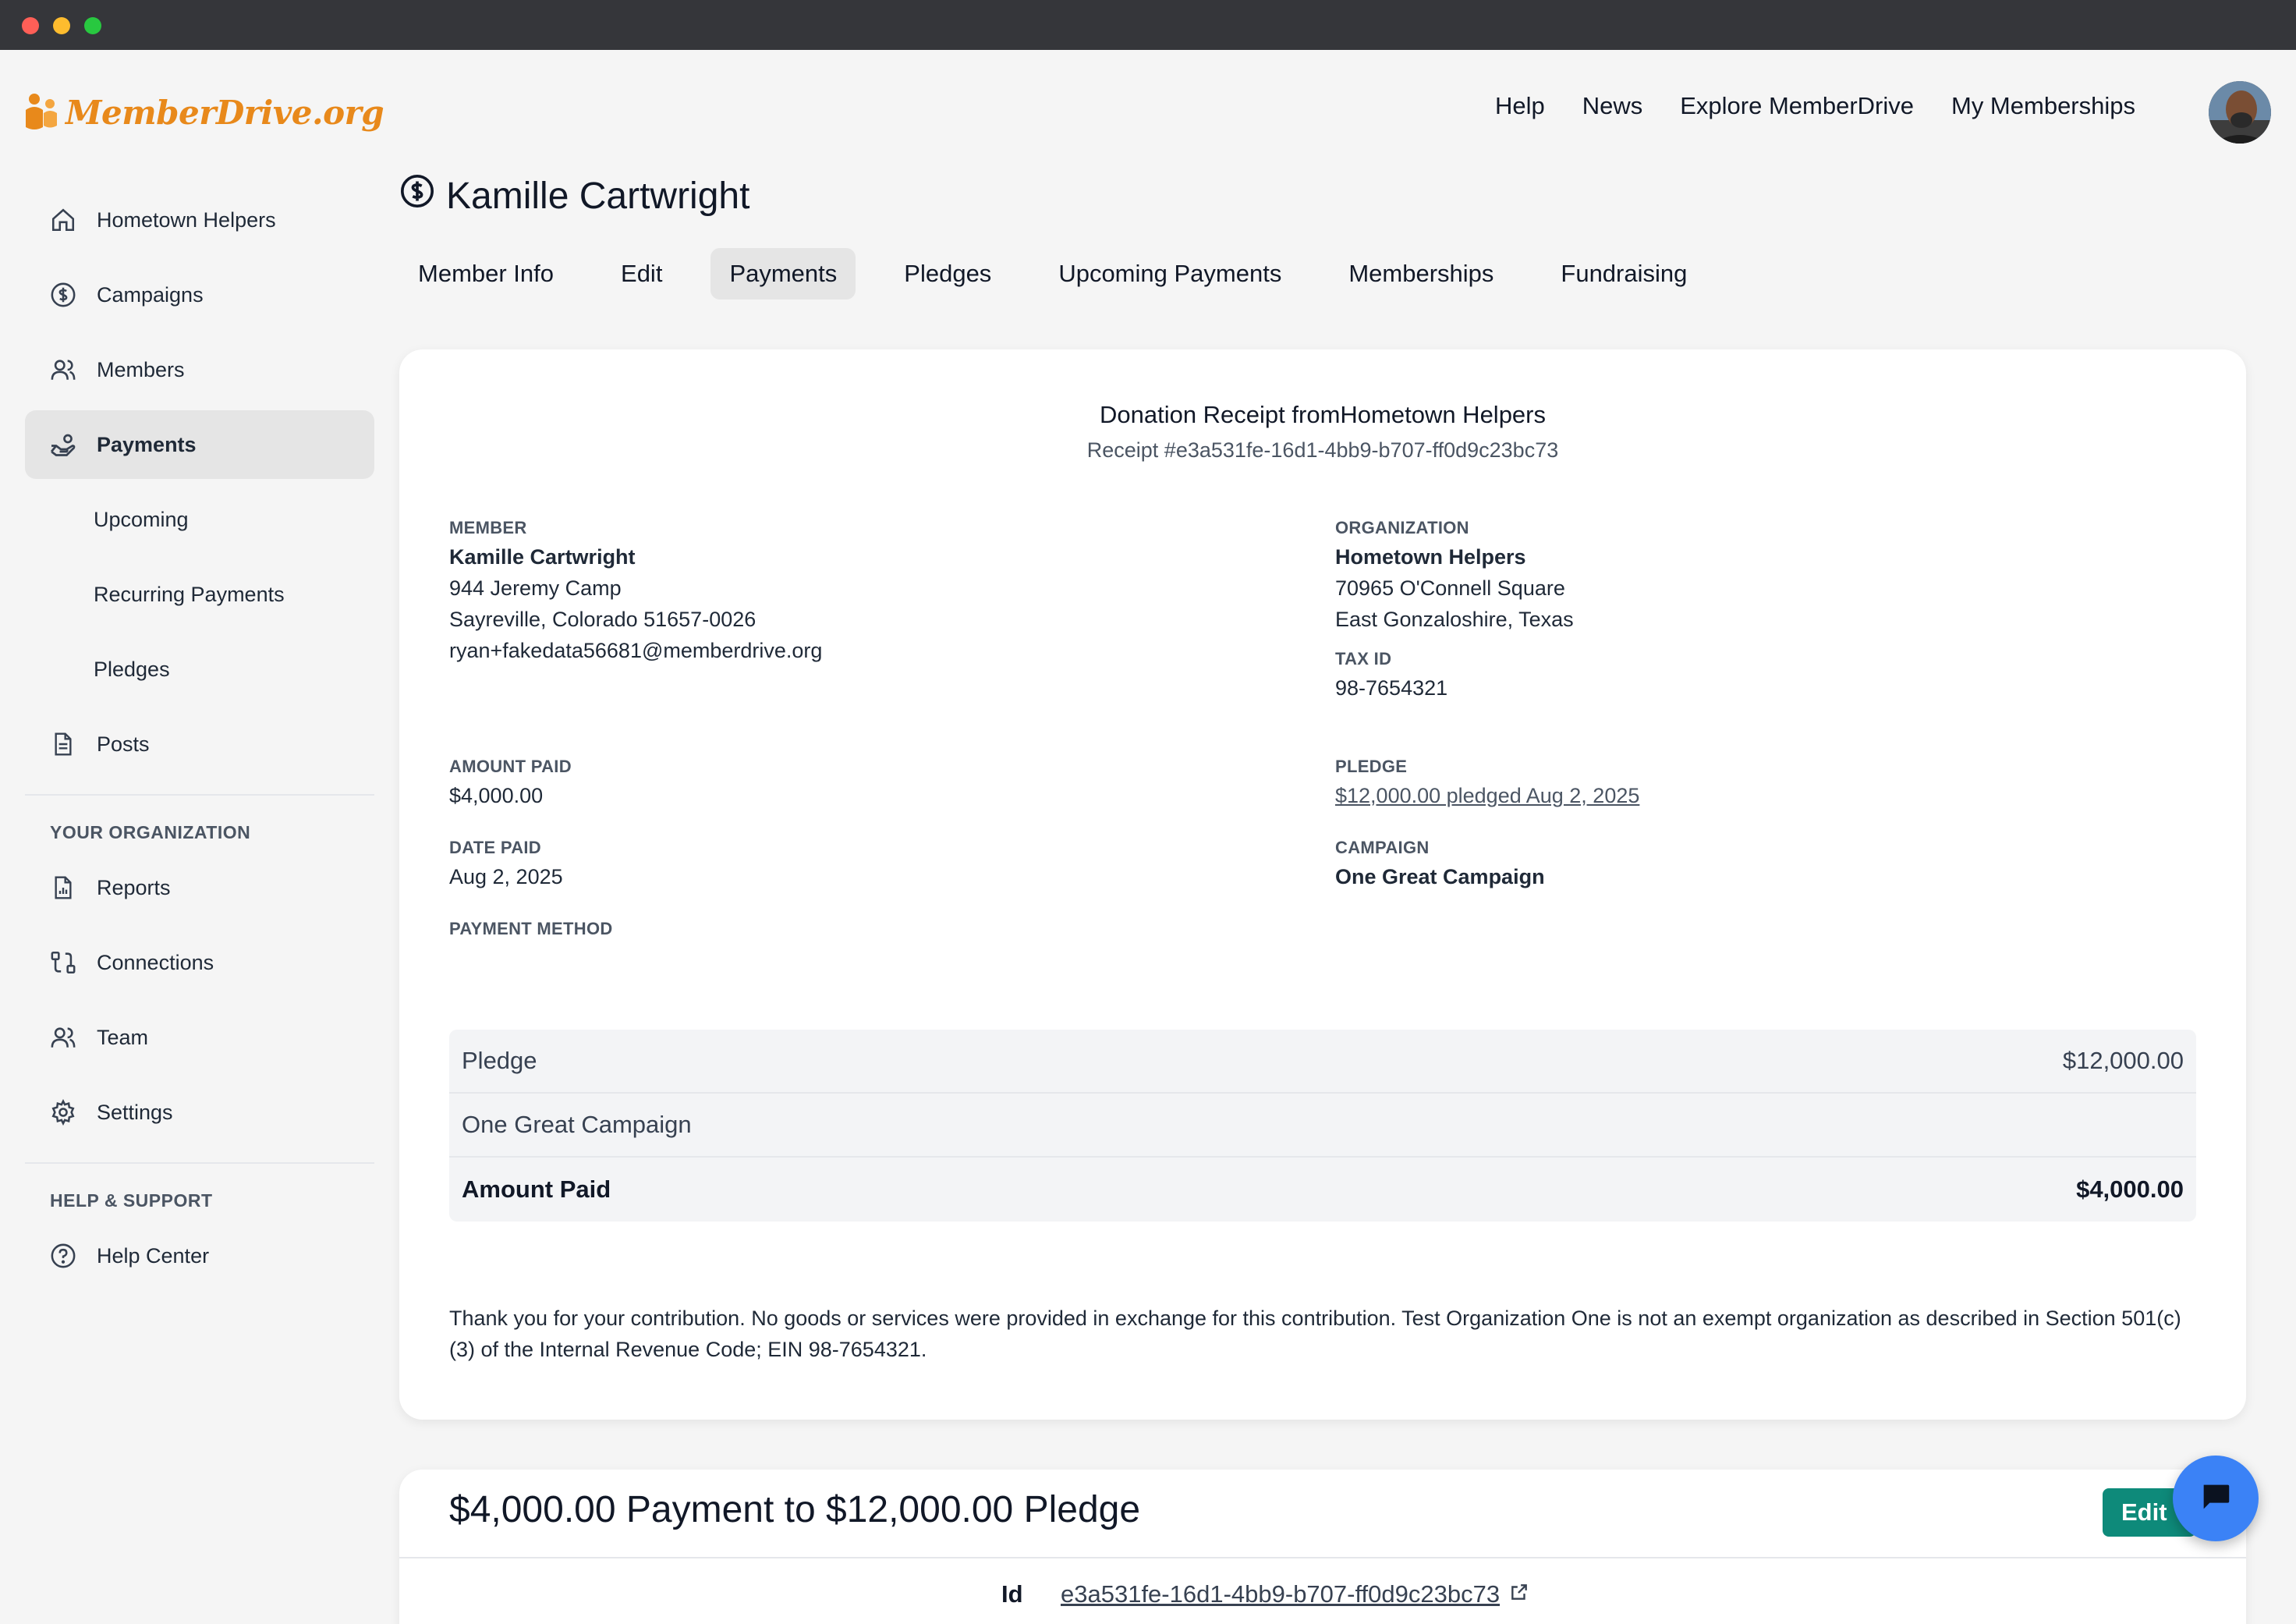 Image resolution: width=2296 pixels, height=1624 pixels. I want to click on campaign-value: One Great Campaign, so click(1440, 876).